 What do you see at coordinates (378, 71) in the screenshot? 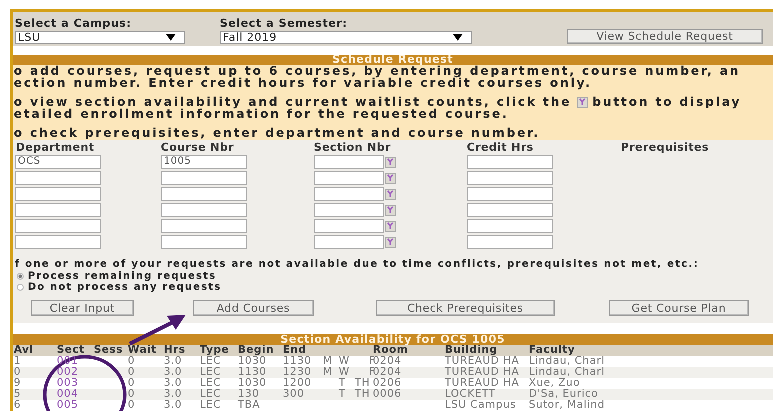
I see `instruction-text: o add courses, request up to 6 courses, by entering department, course number, an` at bounding box center [378, 71].